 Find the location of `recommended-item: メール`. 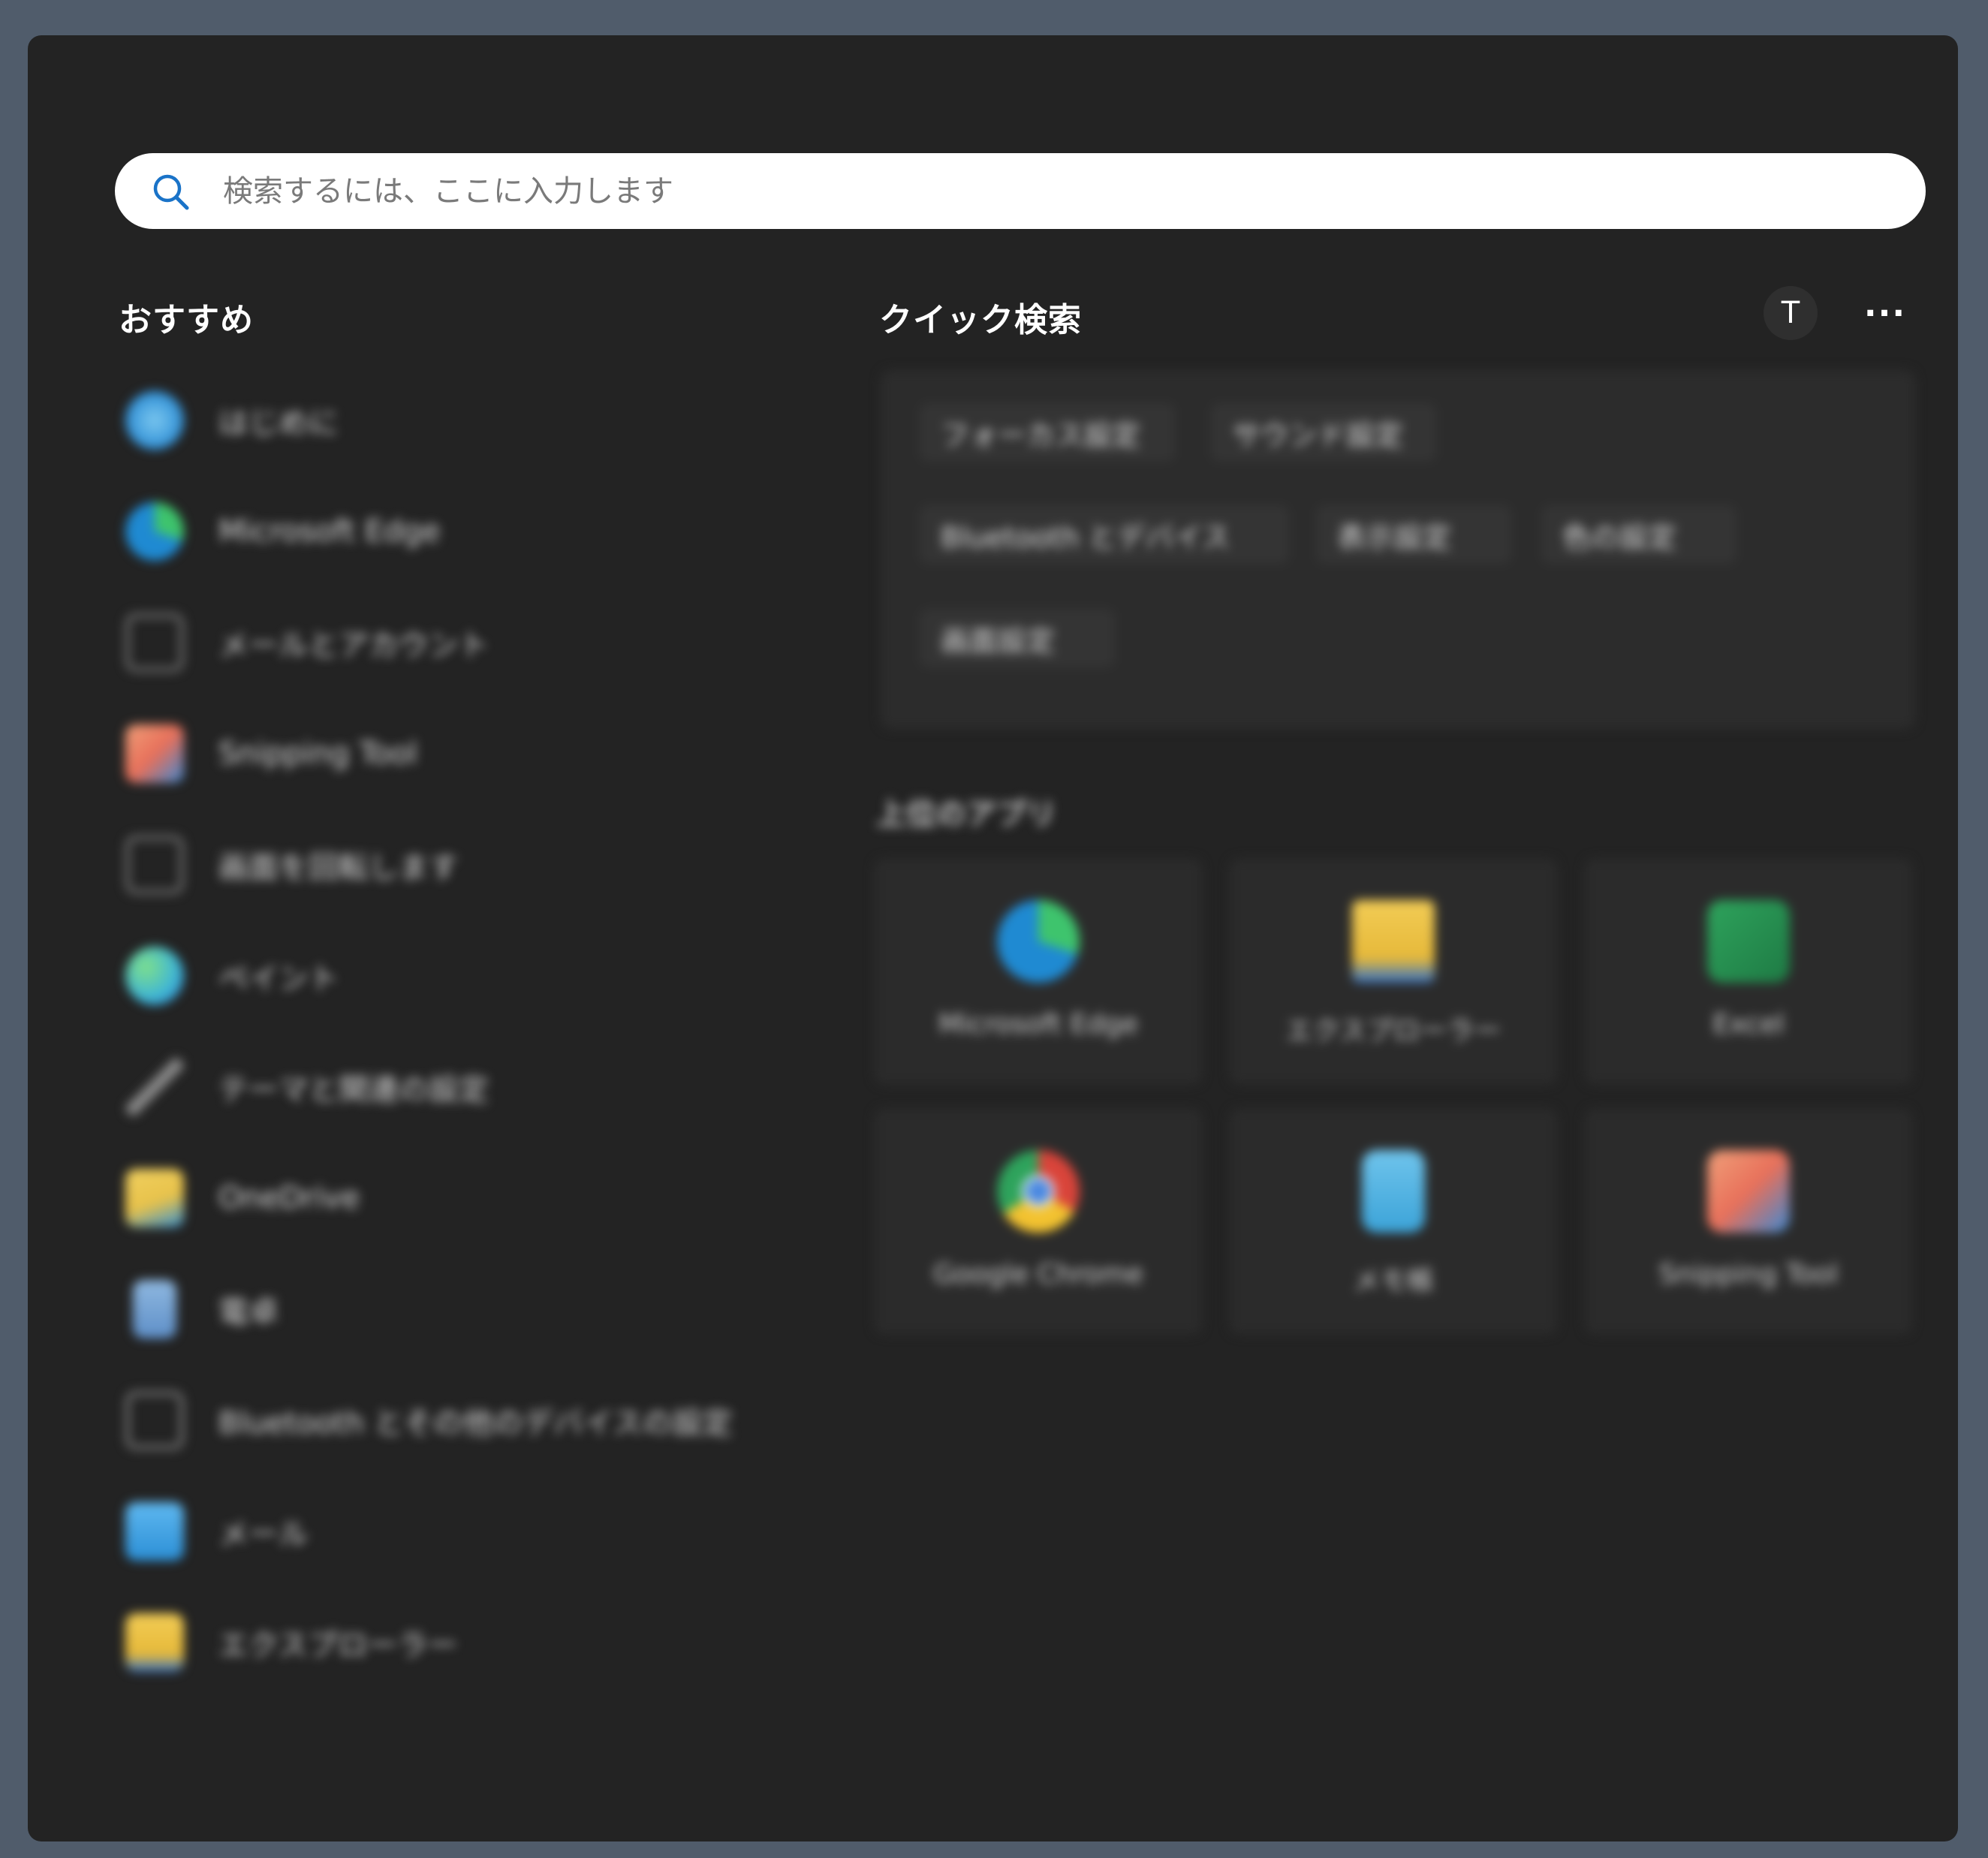

recommended-item: メール is located at coordinates (217, 1531).